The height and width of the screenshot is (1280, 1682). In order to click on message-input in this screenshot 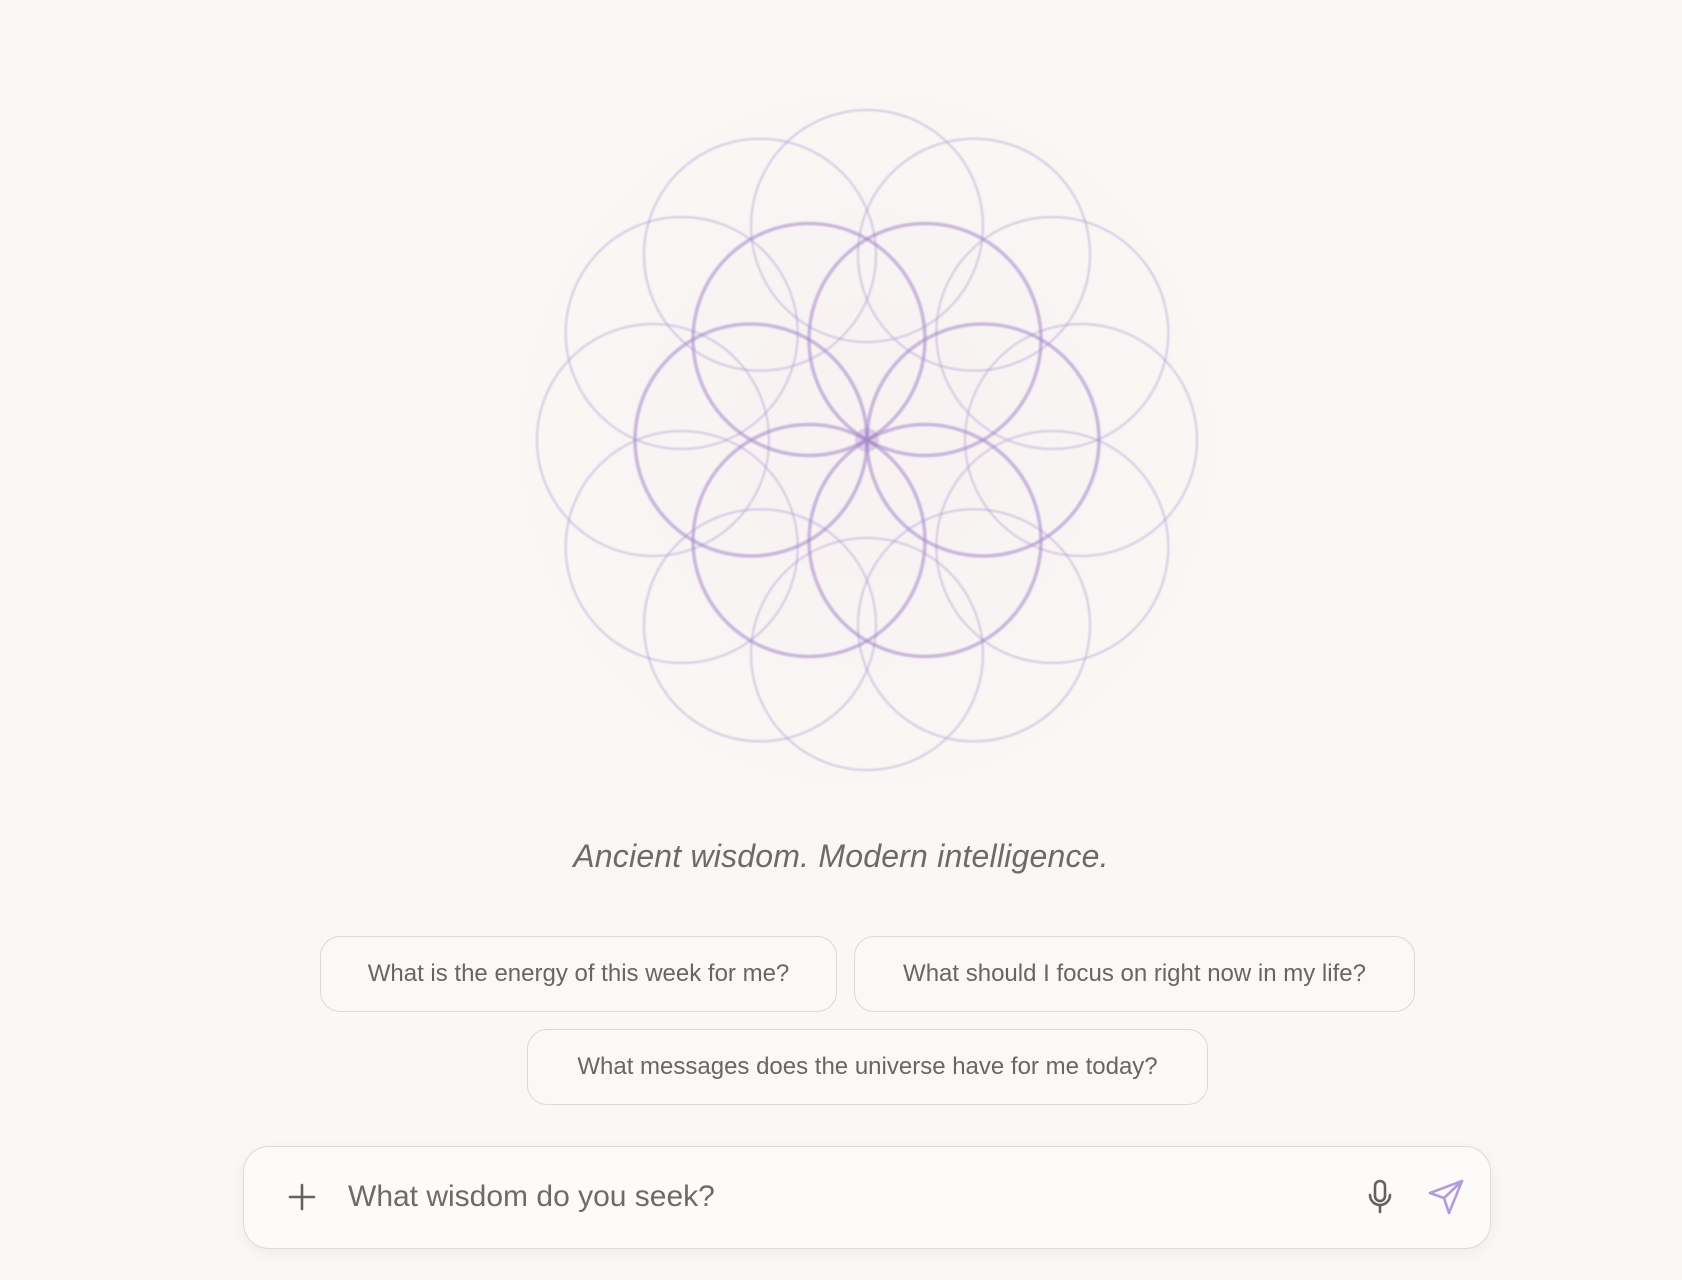, I will do `click(798, 1197)`.